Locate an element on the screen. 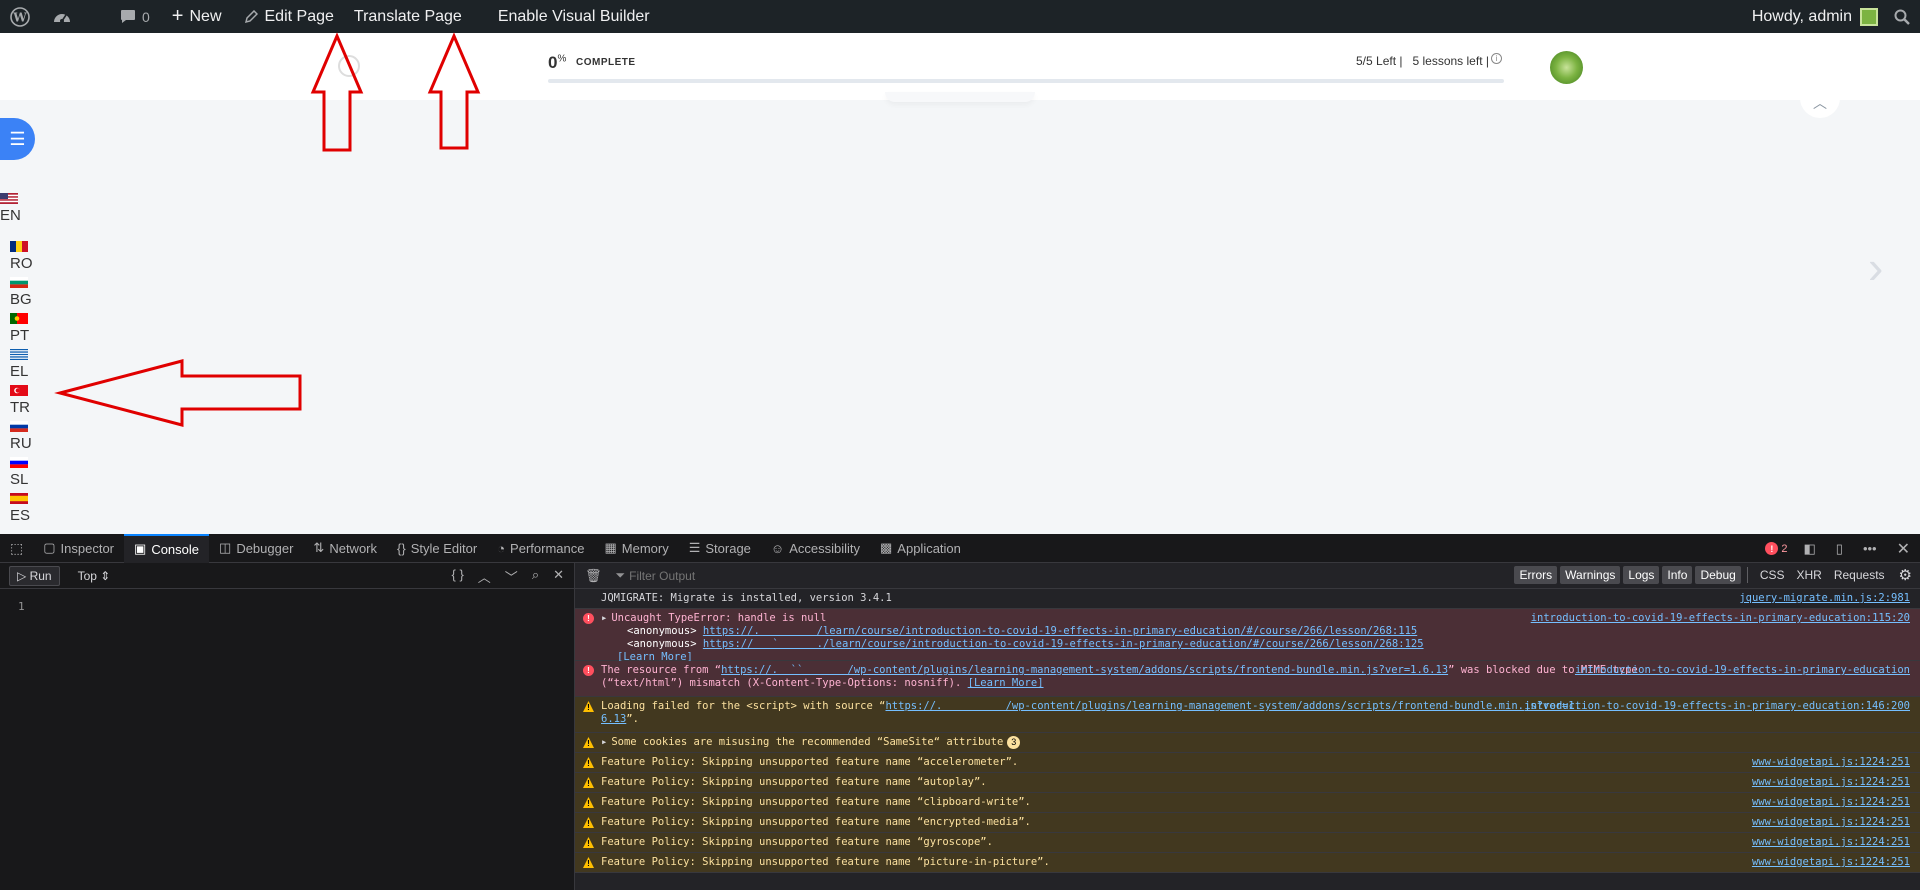  filter-errors-button: Errors is located at coordinates (1536, 575).